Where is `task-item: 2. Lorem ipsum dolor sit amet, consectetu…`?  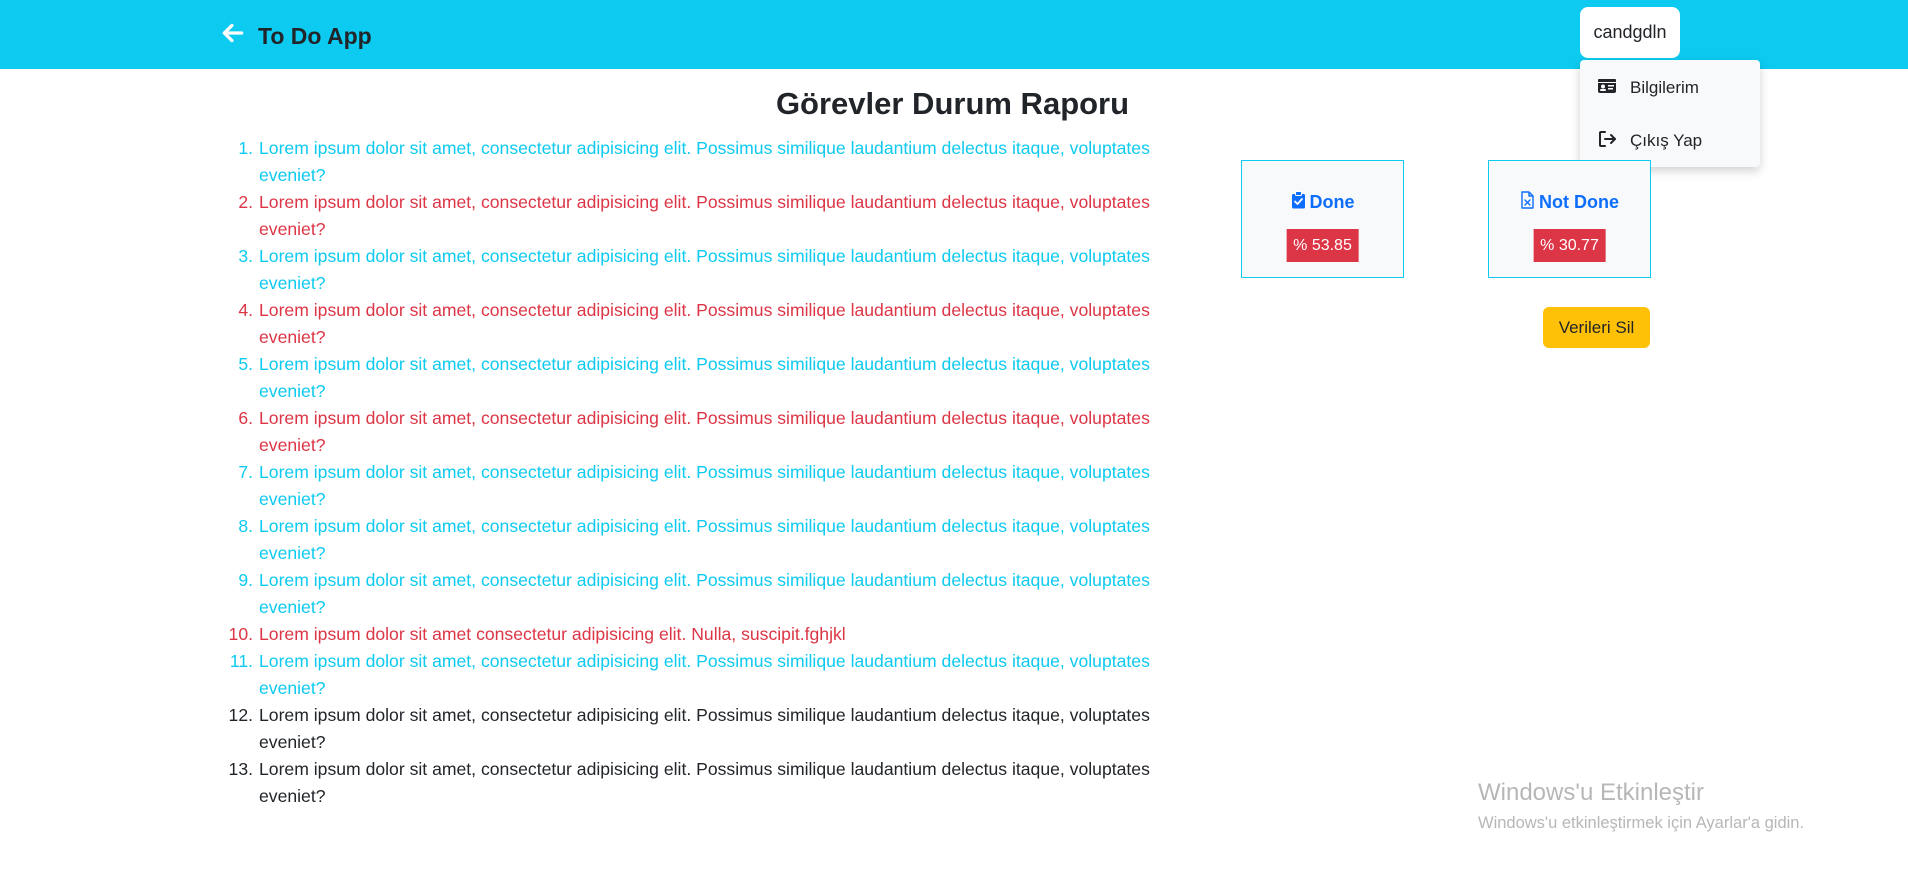 task-item: 2. Lorem ipsum dolor sit amet, consectetu… is located at coordinates (704, 216).